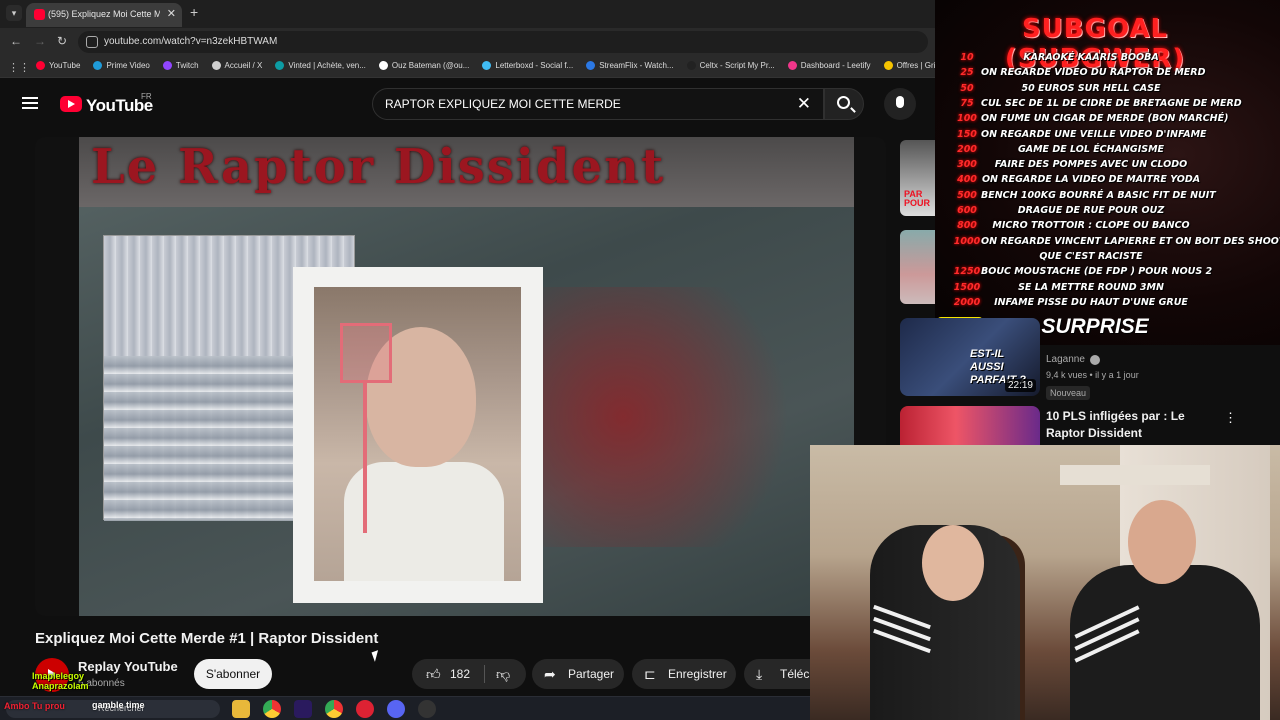 The image size is (1280, 720). I want to click on subgoal-text: GAME DE LOL ÉCHANGISME, so click(1091, 149).